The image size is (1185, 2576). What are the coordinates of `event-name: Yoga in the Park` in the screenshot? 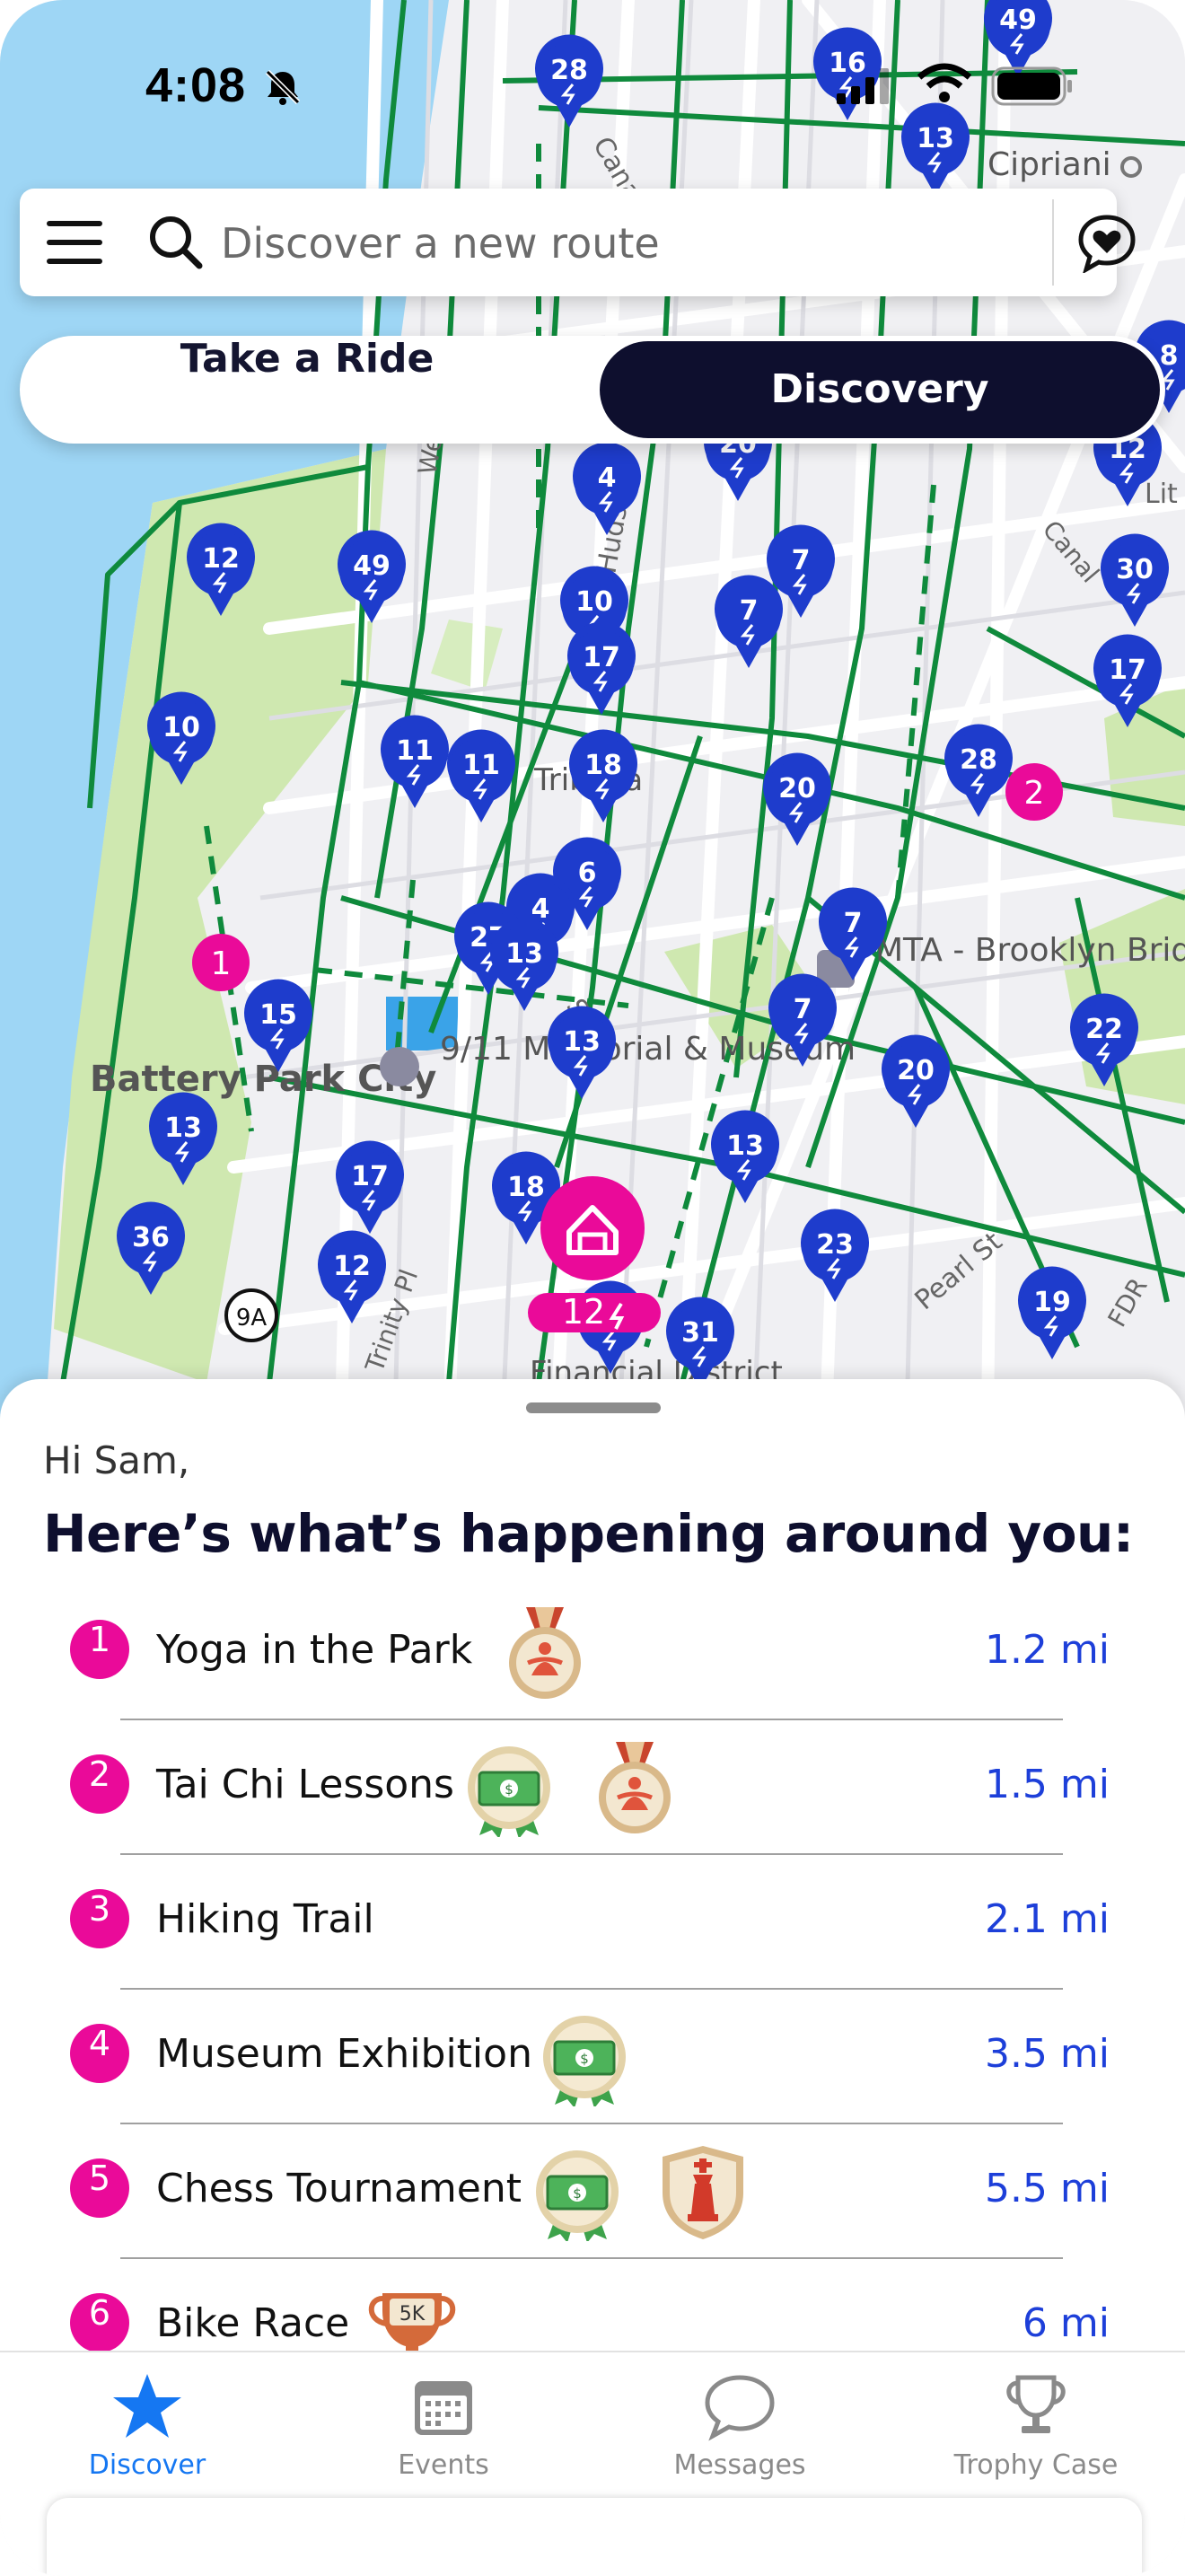 It's located at (314, 1650).